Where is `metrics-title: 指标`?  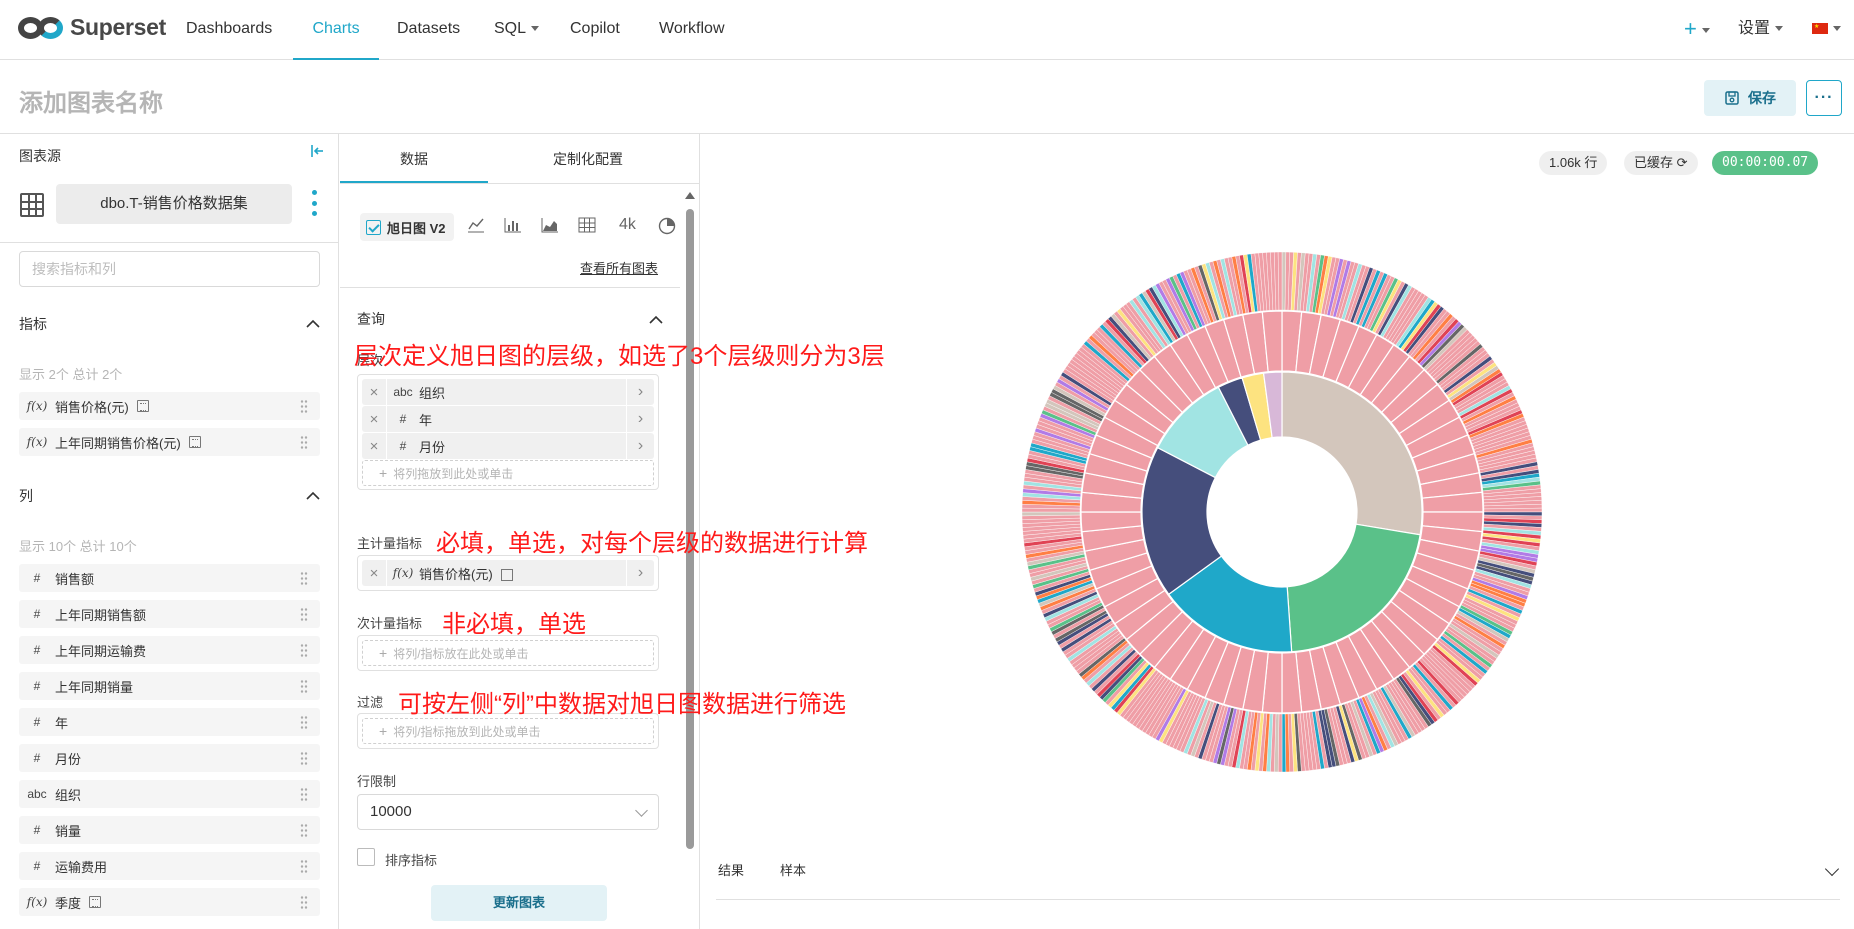 metrics-title: 指标 is located at coordinates (33, 324).